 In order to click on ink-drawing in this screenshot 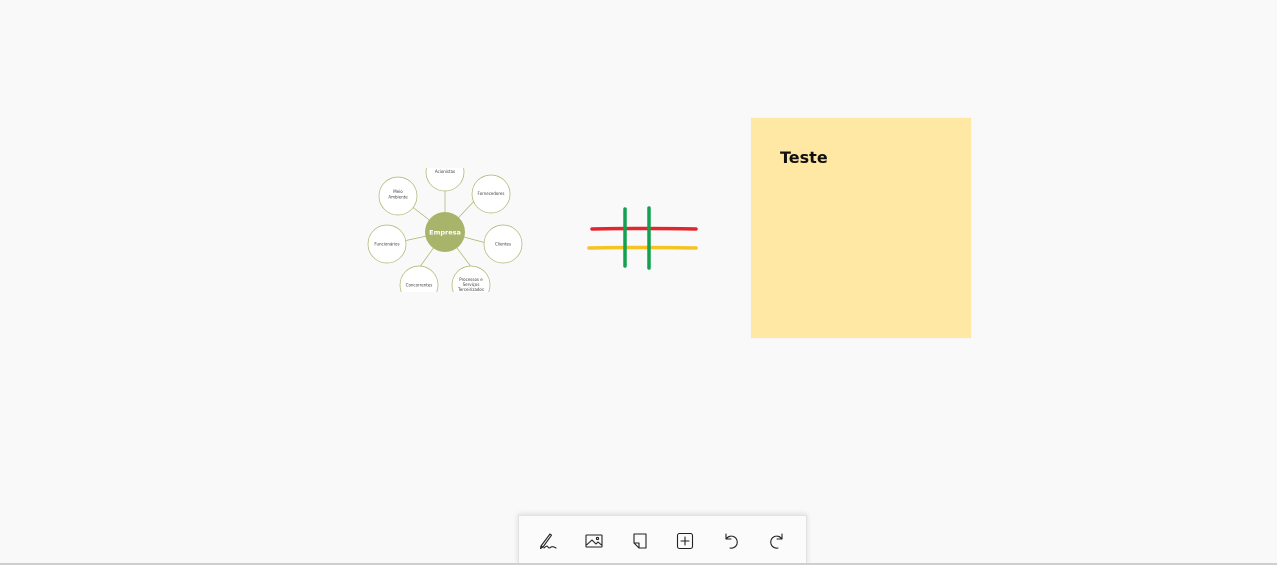, I will do `click(645, 240)`.